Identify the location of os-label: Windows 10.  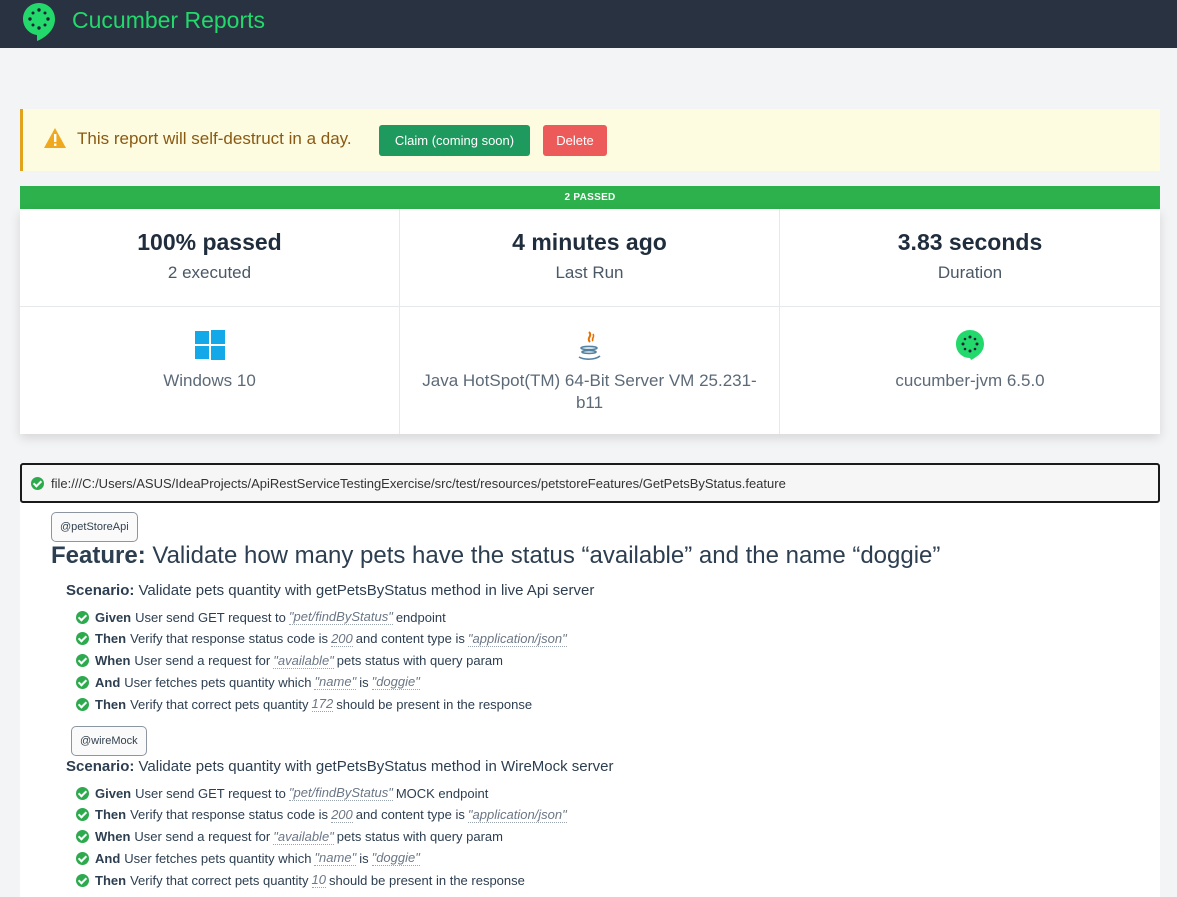
(209, 380).